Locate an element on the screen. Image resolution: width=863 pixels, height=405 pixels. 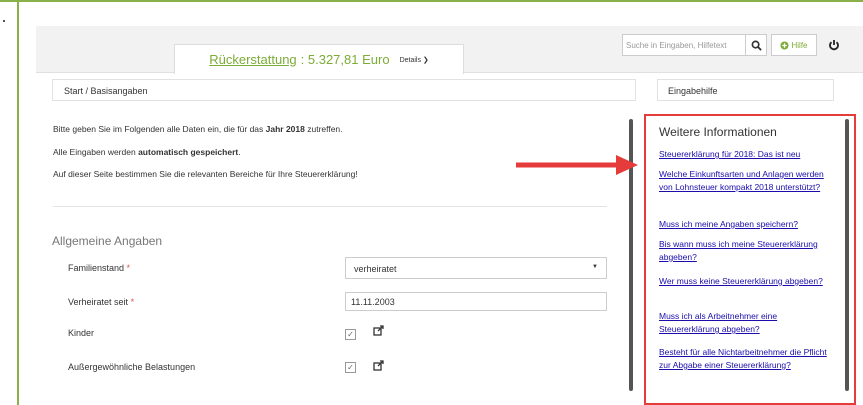
refund-label: Rückerstattung is located at coordinates (252, 59).